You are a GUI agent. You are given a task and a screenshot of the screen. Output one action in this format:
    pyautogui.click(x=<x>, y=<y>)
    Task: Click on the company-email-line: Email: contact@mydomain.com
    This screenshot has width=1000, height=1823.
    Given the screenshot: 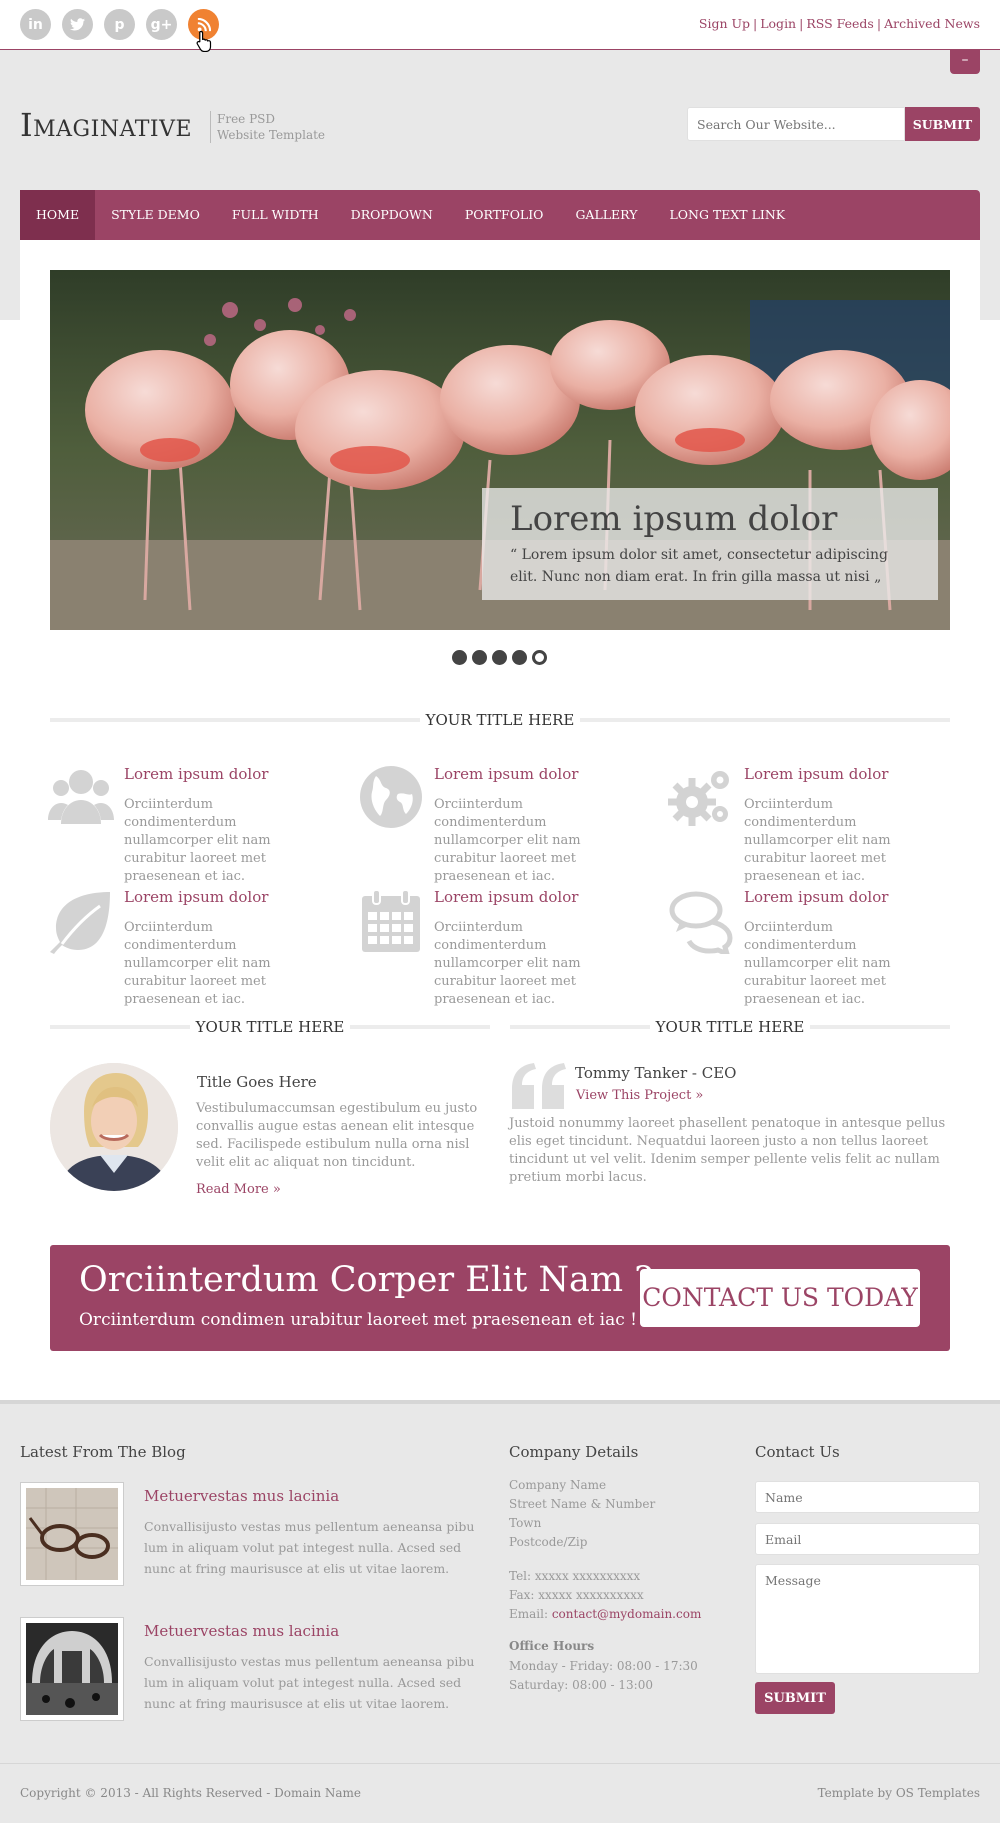 What is the action you would take?
    pyautogui.click(x=605, y=1614)
    